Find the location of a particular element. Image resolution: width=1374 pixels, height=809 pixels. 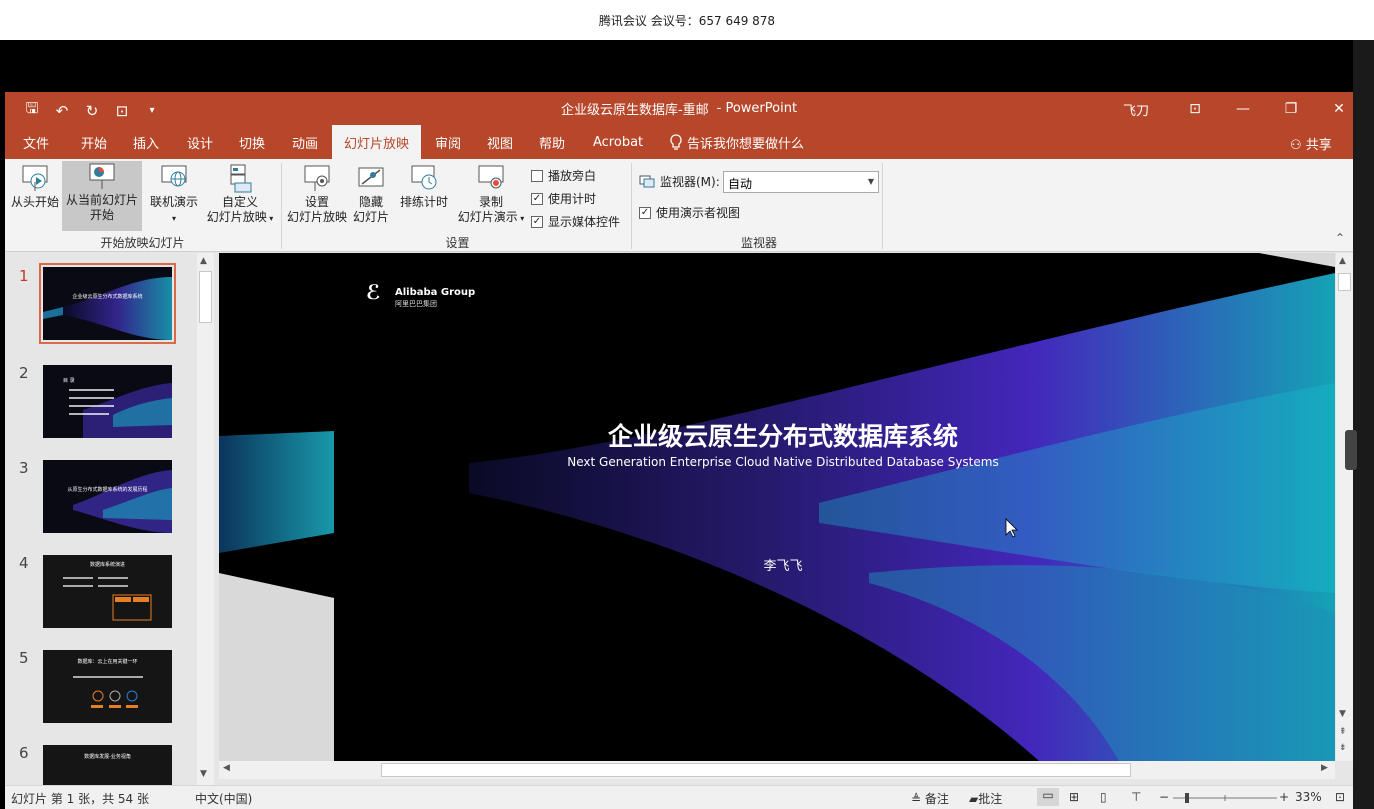

tab-home: 开始 is located at coordinates (94, 142).